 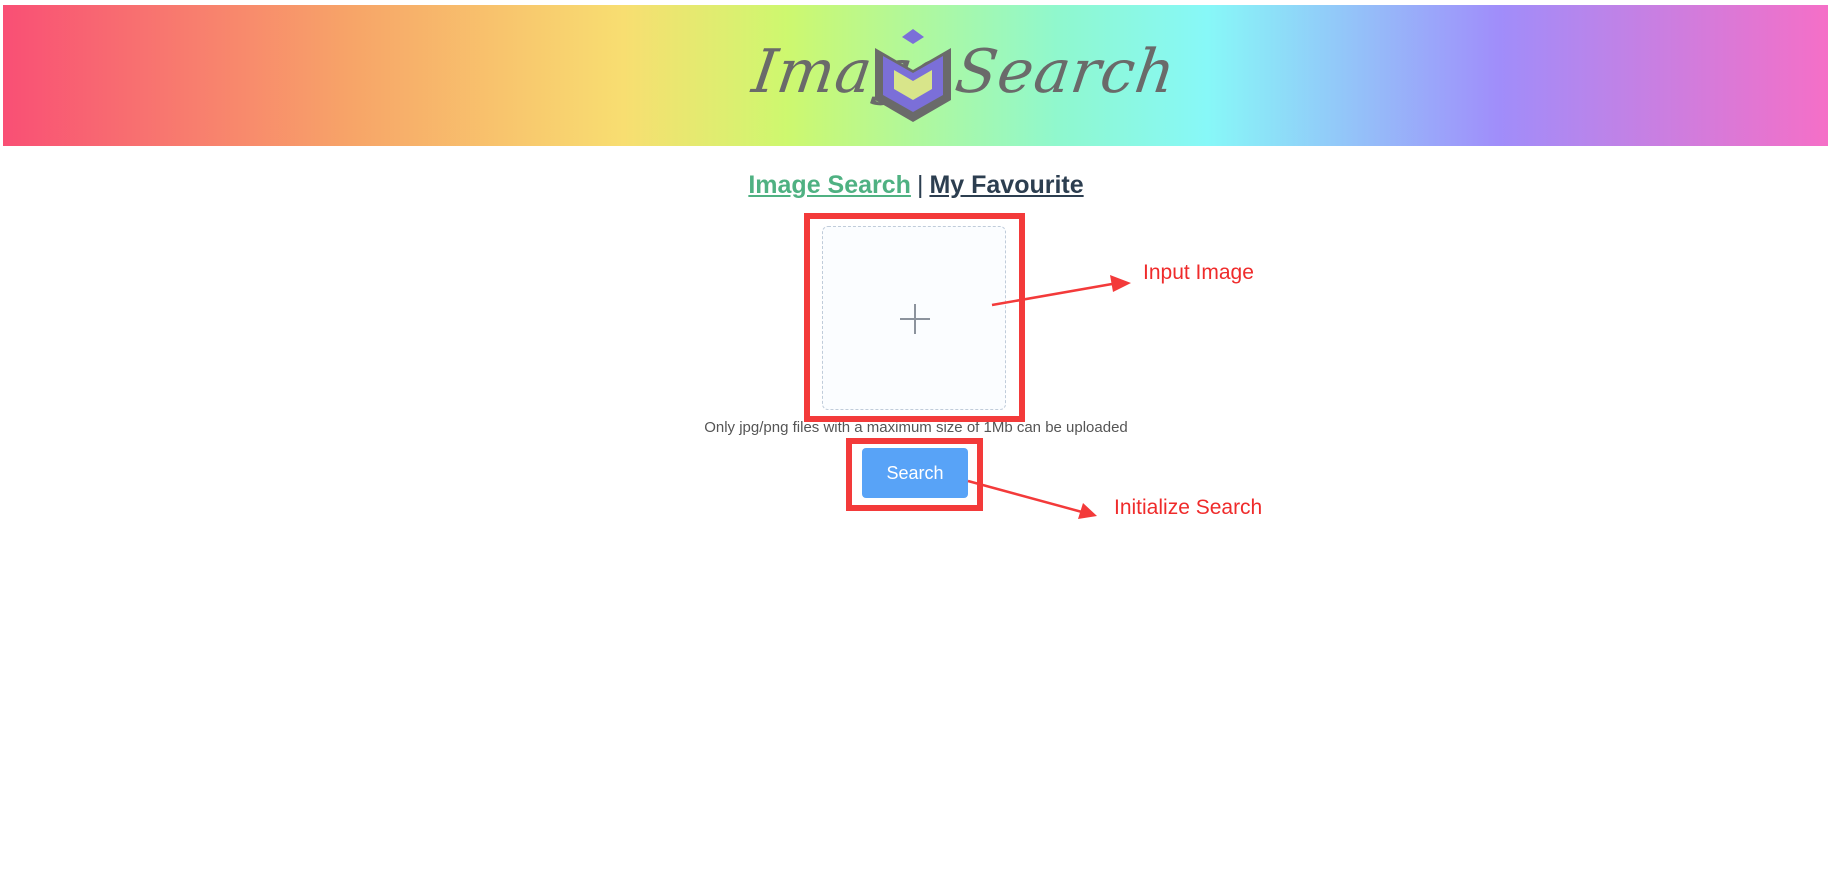 What do you see at coordinates (913, 75) in the screenshot?
I see `cube-logo-icon` at bounding box center [913, 75].